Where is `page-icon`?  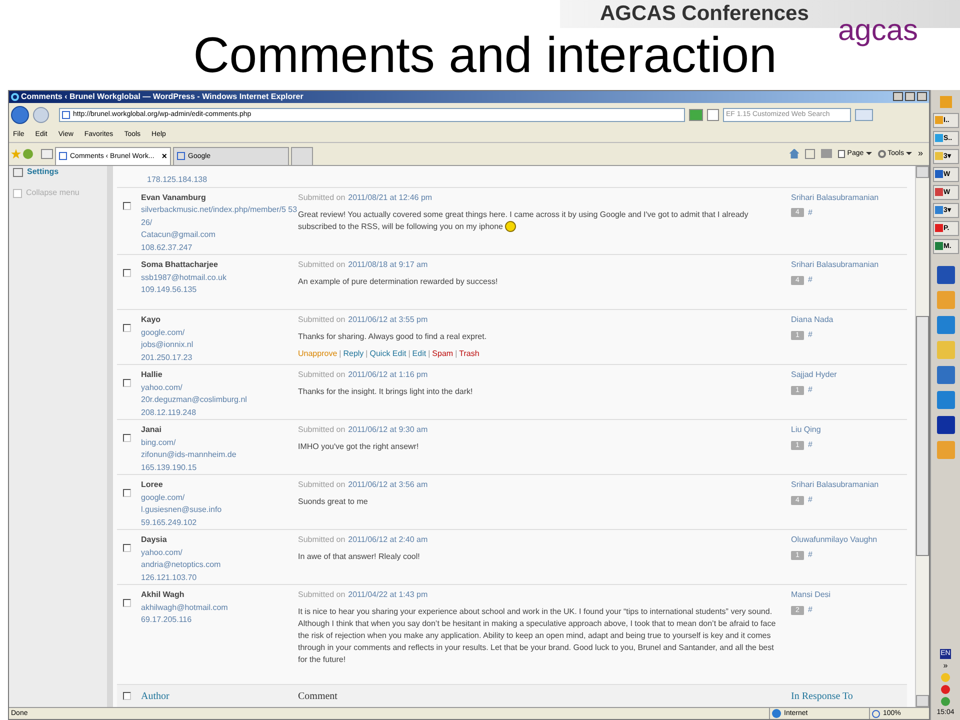
page-icon is located at coordinates (181, 156).